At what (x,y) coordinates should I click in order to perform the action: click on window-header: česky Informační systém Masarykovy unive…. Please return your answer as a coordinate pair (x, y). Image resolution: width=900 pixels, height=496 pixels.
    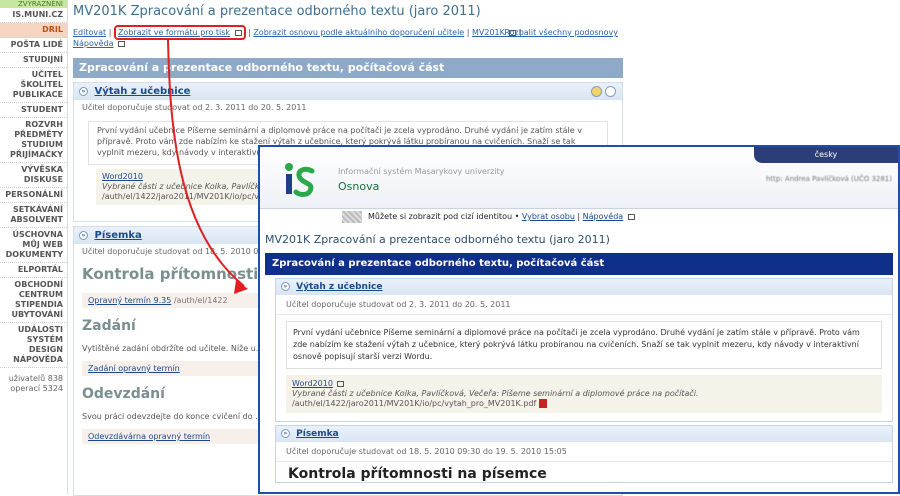
    Looking at the image, I should click on (579, 178).